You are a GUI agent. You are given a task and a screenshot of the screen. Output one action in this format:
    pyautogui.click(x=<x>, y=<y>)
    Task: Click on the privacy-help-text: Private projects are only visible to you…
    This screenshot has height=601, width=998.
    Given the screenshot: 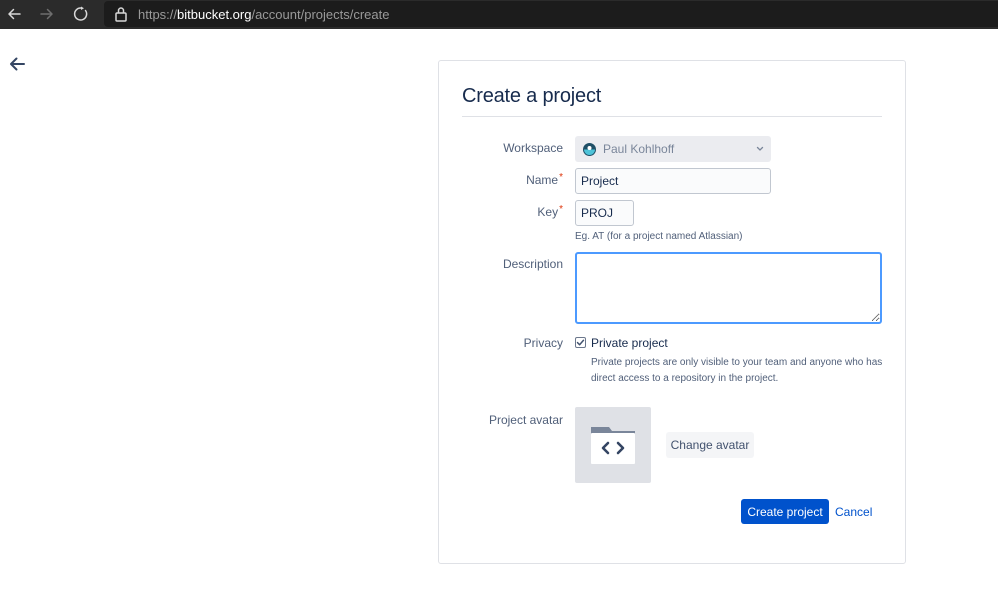 What is the action you would take?
    pyautogui.click(x=737, y=370)
    